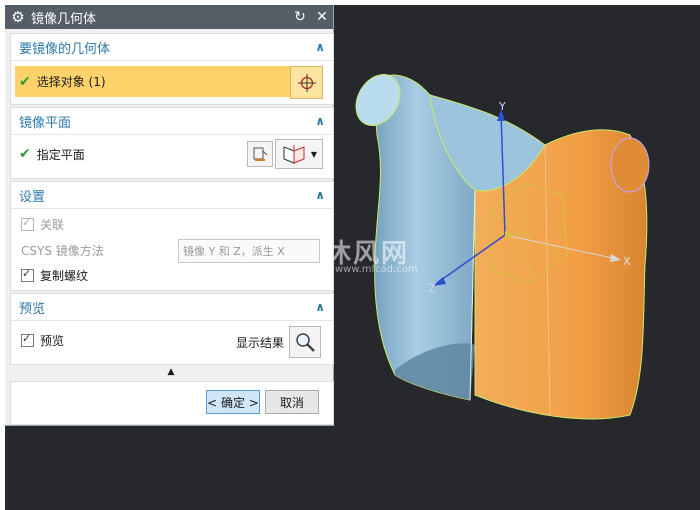 The width and height of the screenshot is (700, 510). What do you see at coordinates (172, 47) in the screenshot?
I see `section-geometry-header: 要镜像的几何体 ∧` at bounding box center [172, 47].